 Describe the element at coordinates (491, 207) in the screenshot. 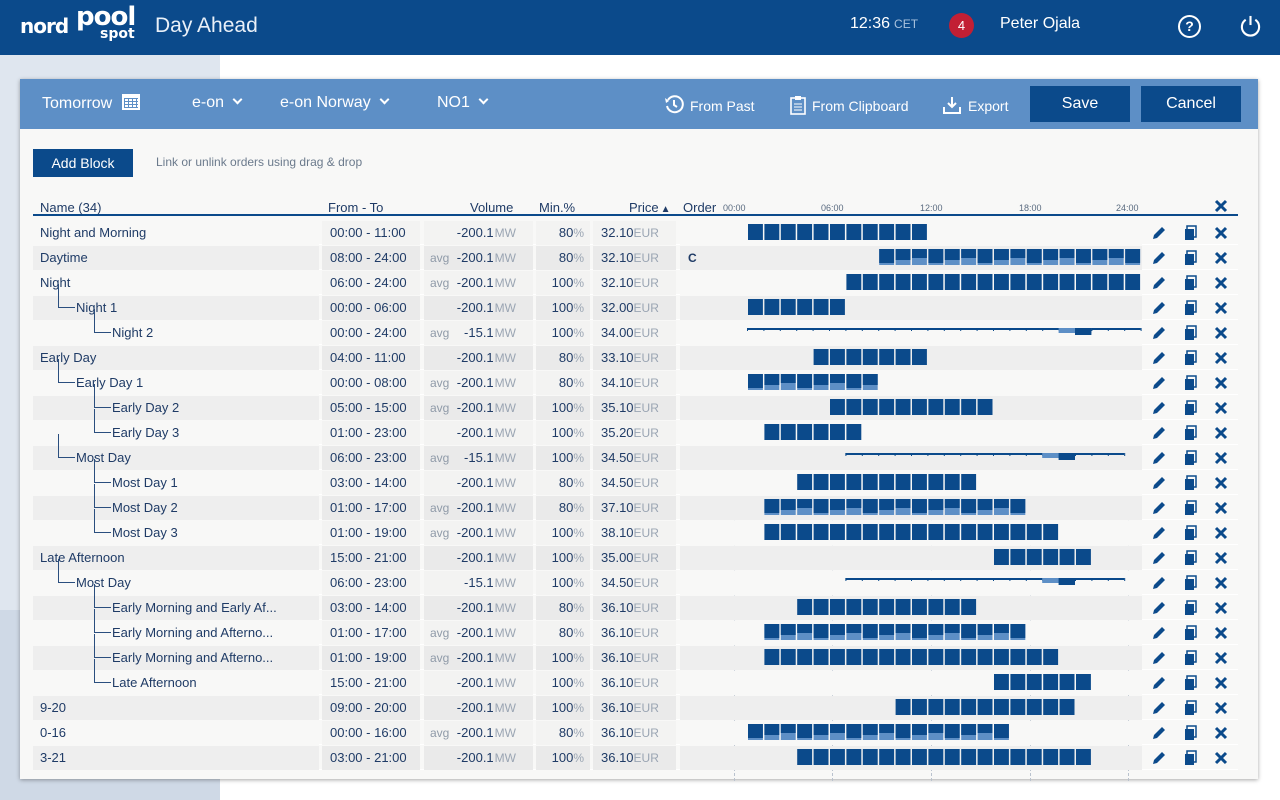

I see `col-volume-header: Volume` at that location.